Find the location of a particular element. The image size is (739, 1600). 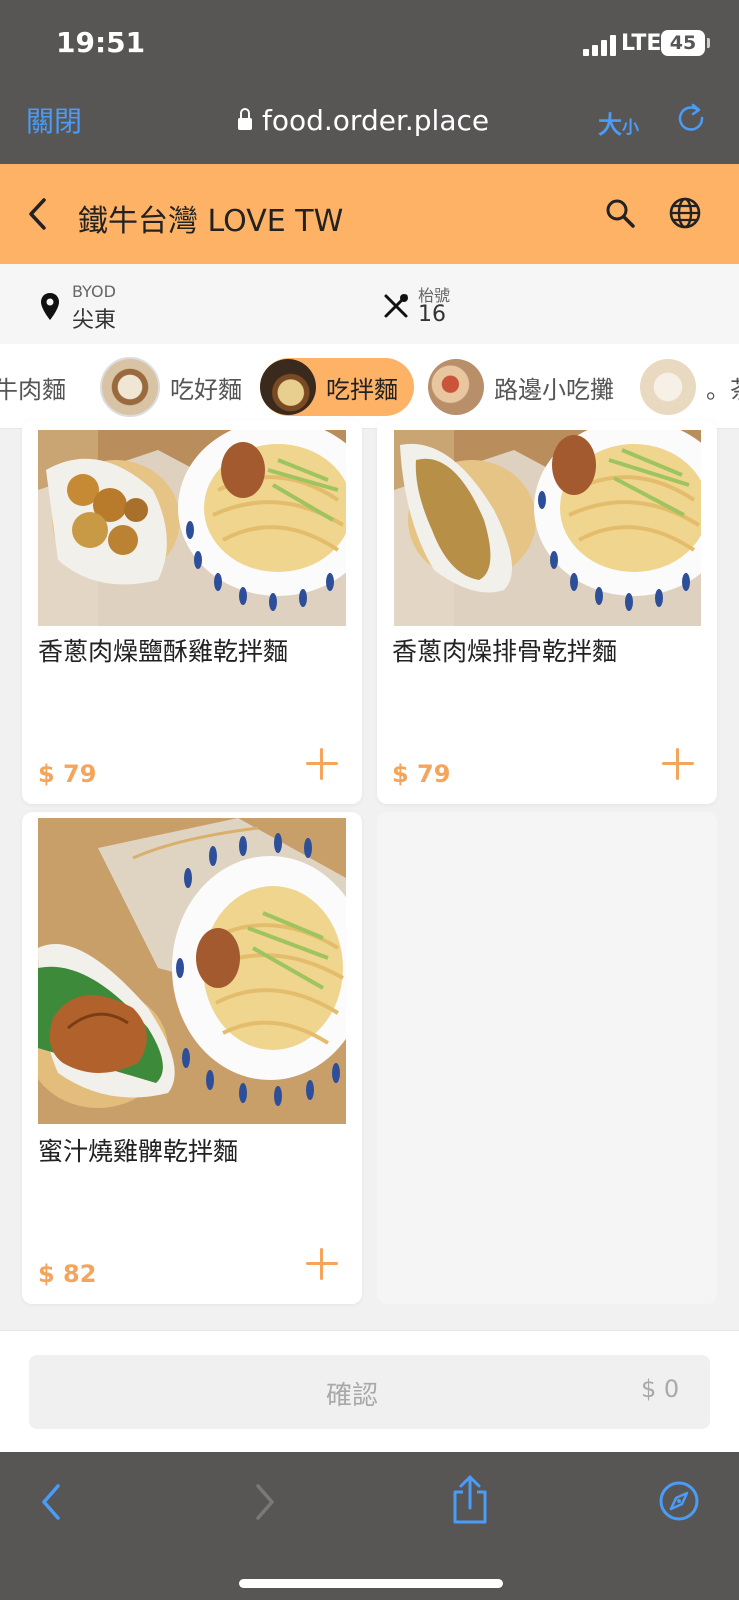

category-tab-mixed-noodle: 吃拌麵 is located at coordinates (337, 387).